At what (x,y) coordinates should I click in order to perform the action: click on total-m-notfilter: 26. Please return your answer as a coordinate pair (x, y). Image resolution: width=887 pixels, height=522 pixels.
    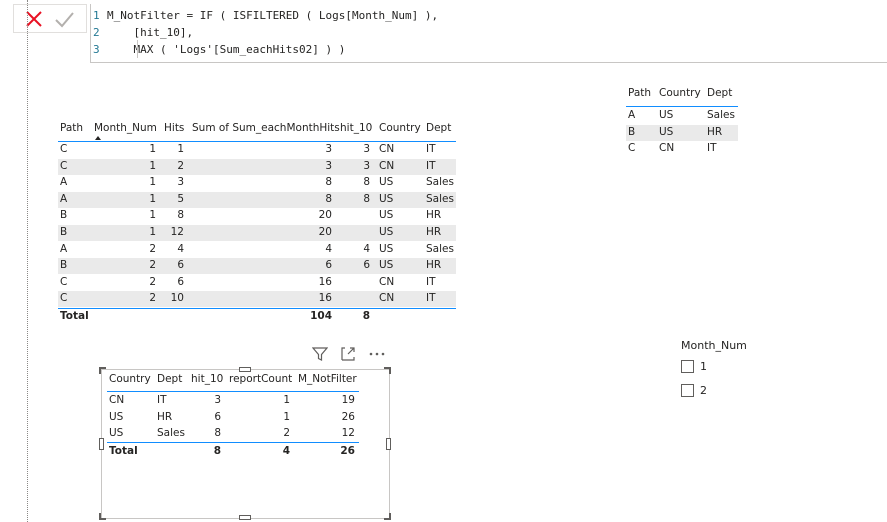
    Looking at the image, I should click on (347, 451).